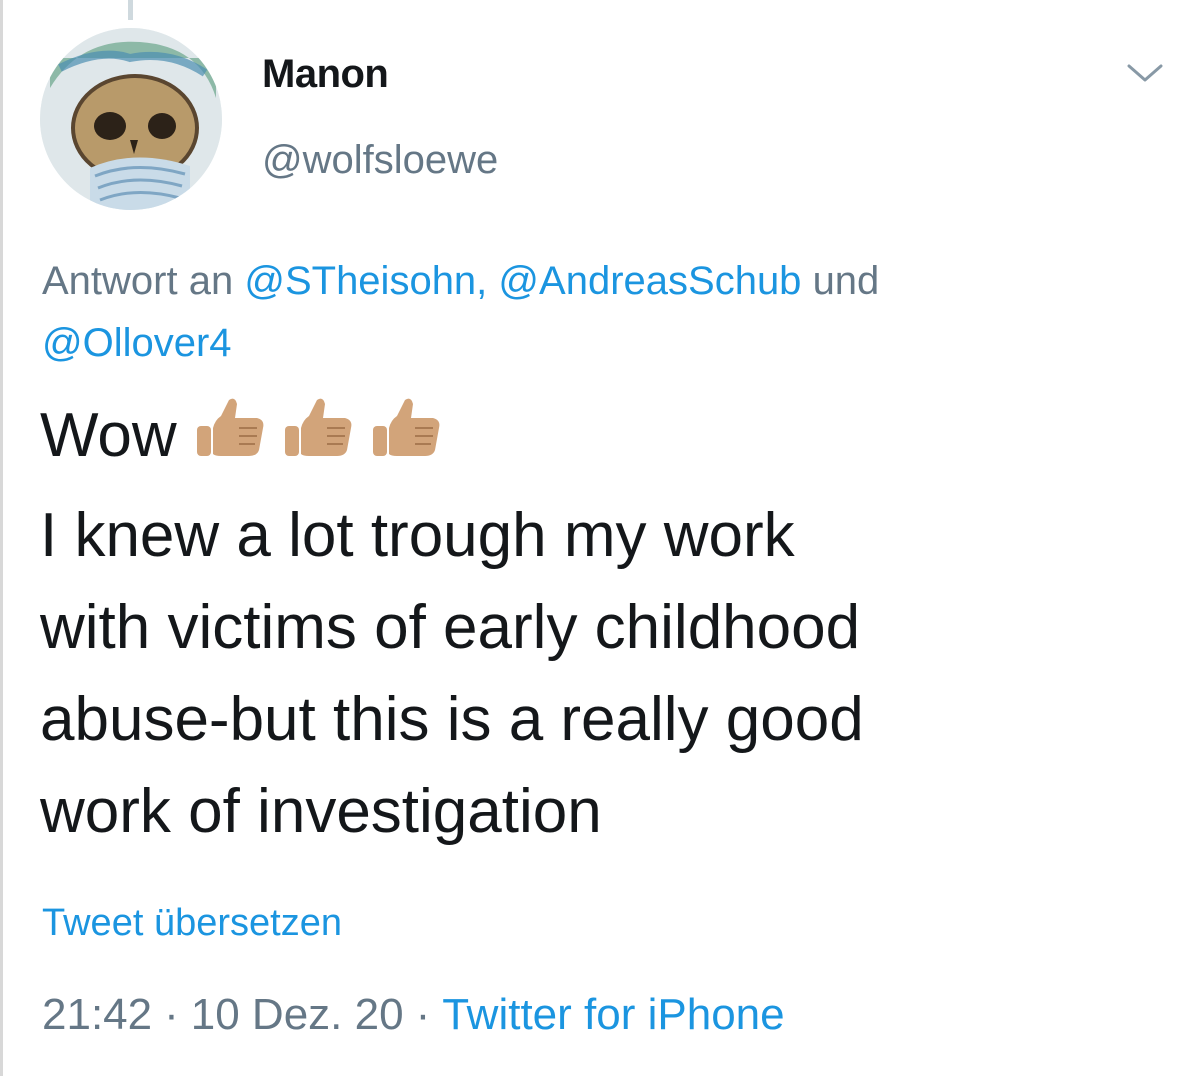  What do you see at coordinates (417, 535) in the screenshot?
I see `tweet-text-line: I knew a lot trough my work` at bounding box center [417, 535].